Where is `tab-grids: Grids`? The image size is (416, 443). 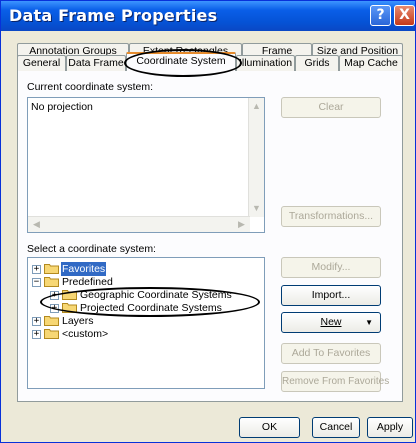
tab-grids: Grids is located at coordinates (317, 63).